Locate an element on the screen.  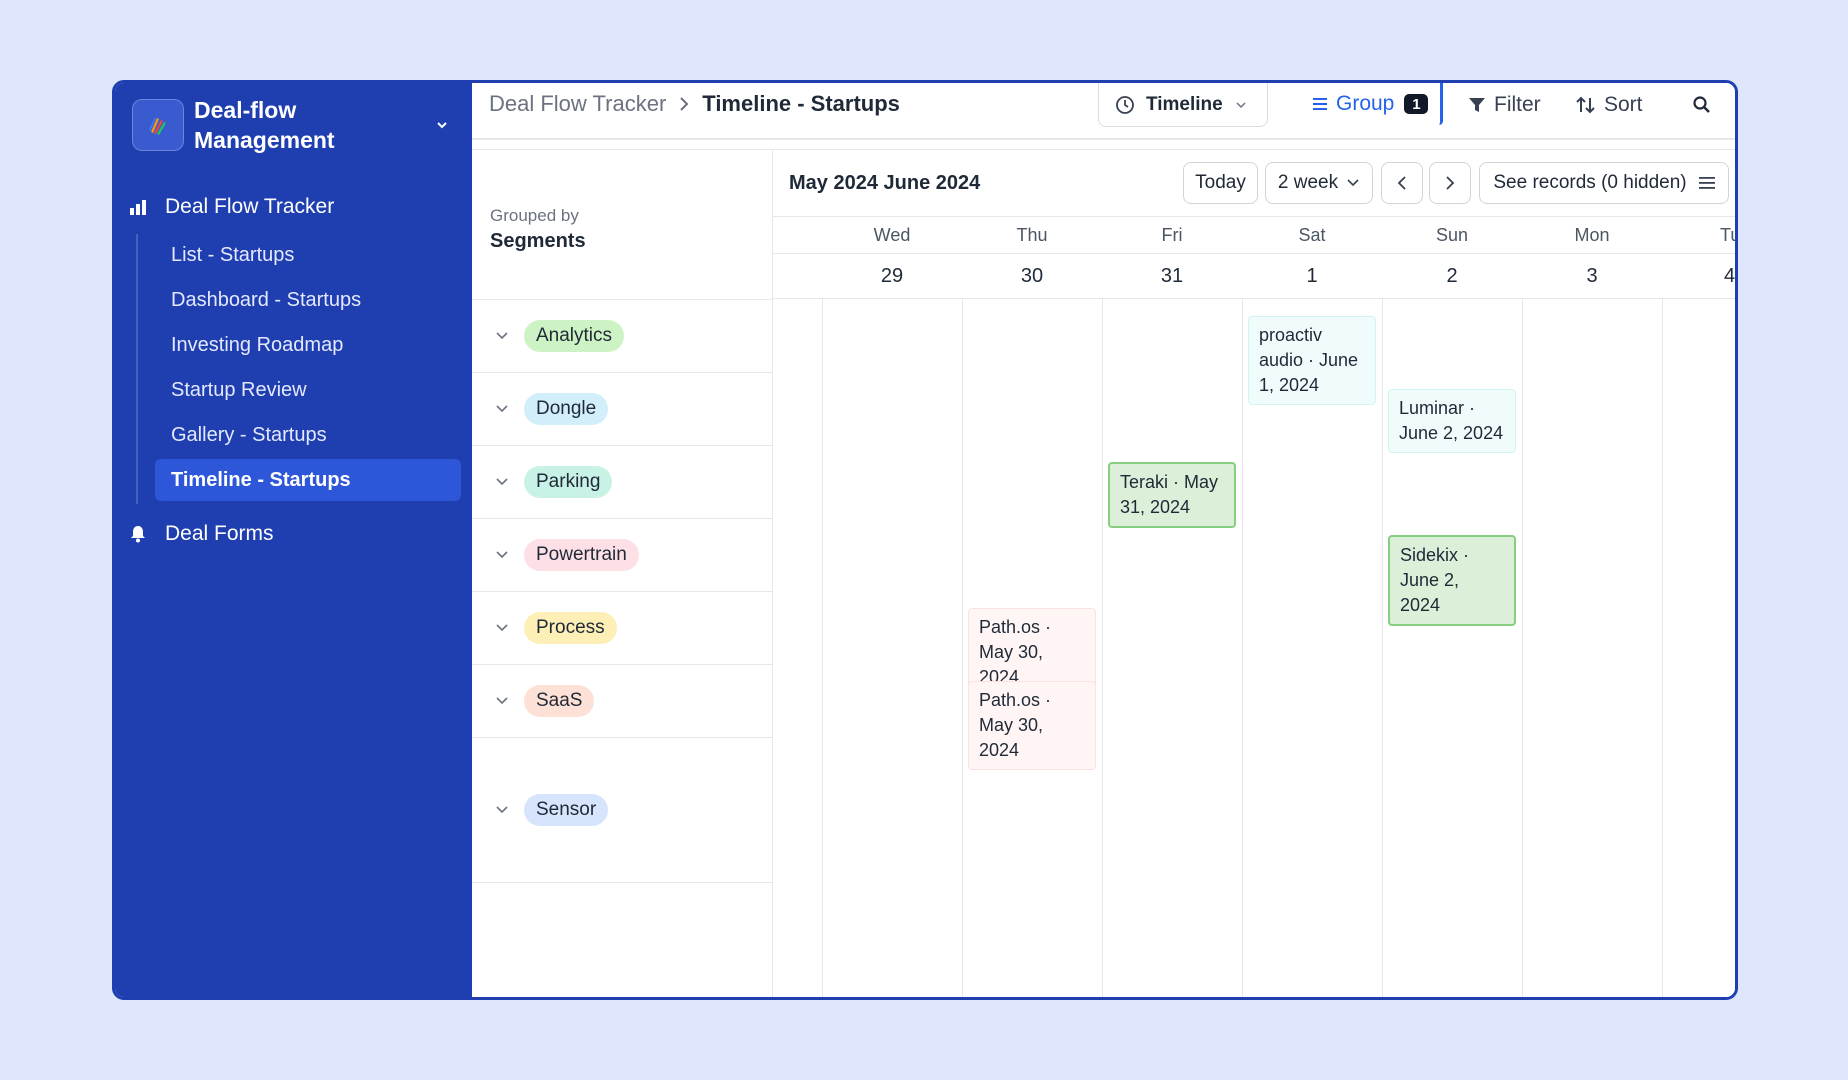
group-row-dongle: Dongle is located at coordinates (622, 408).